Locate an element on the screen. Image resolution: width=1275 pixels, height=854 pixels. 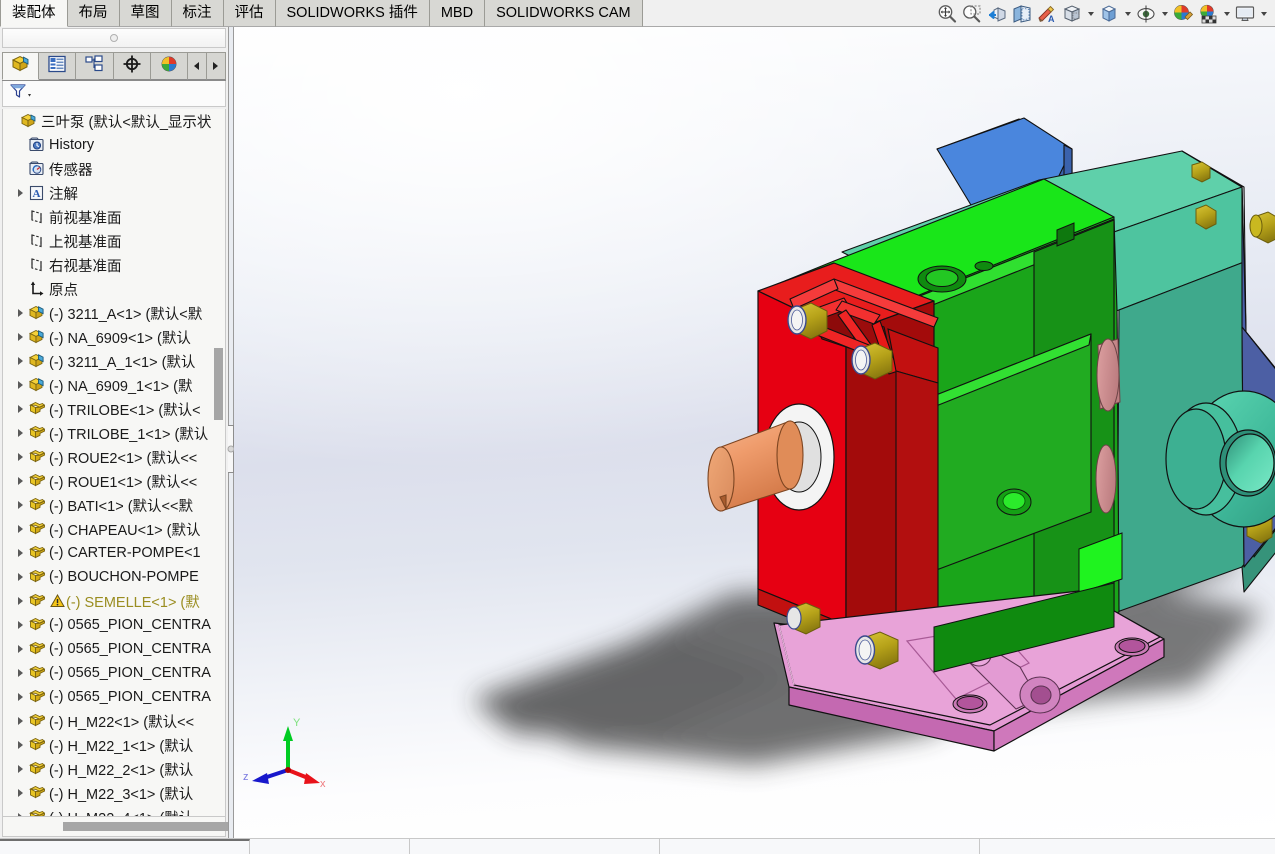
display-manager-tab is located at coordinates (169, 66).